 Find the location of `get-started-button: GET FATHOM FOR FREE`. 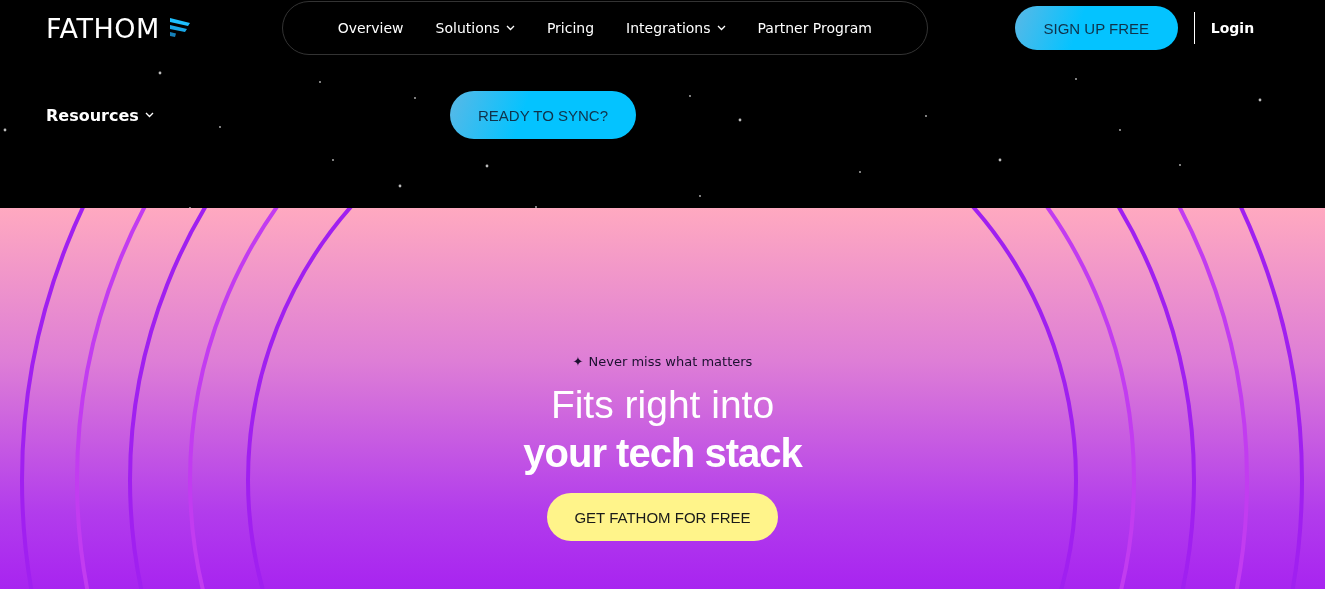

get-started-button: GET FATHOM FOR FREE is located at coordinates (662, 517).